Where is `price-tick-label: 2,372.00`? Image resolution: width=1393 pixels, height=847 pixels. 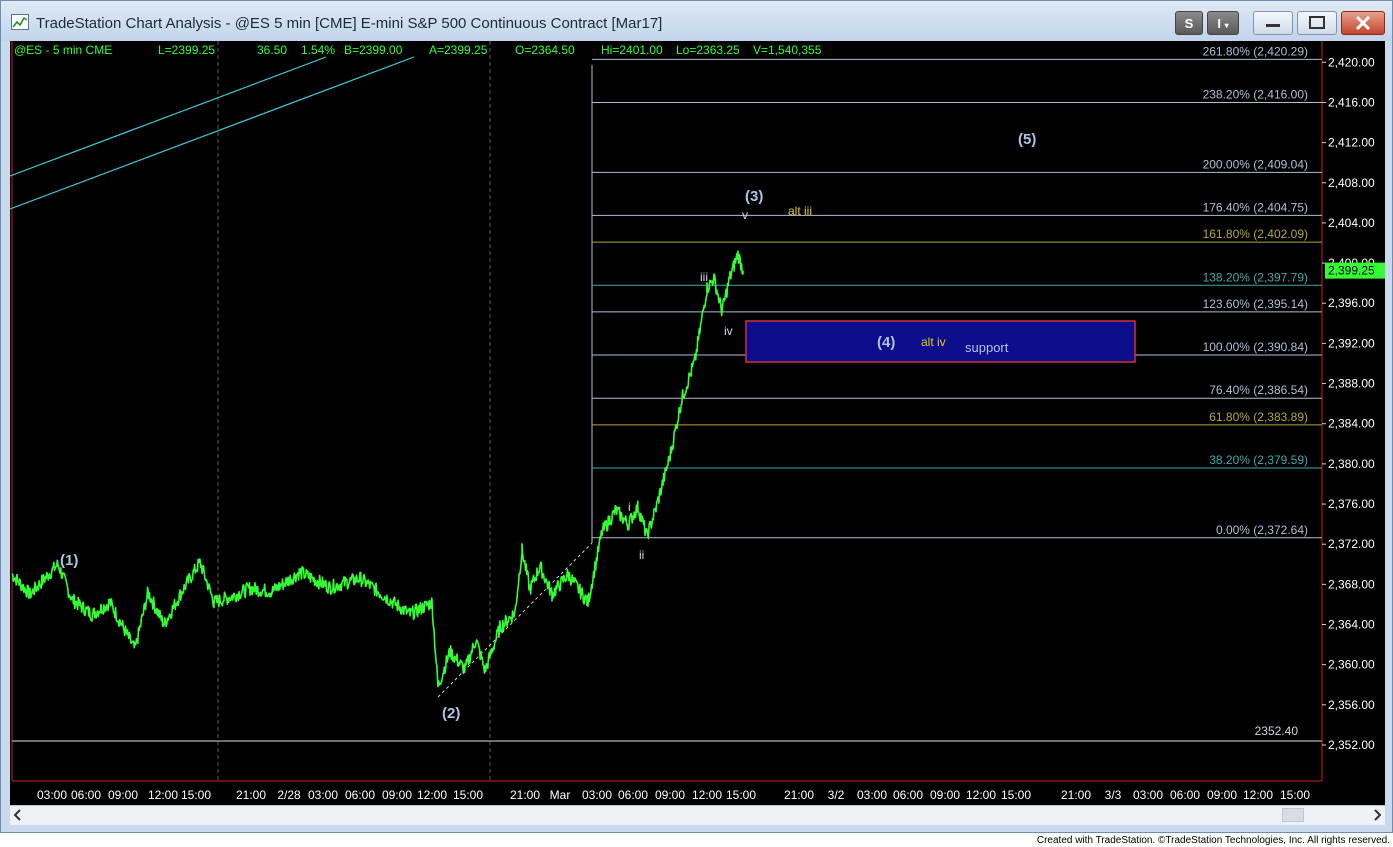
price-tick-label: 2,372.00 is located at coordinates (1351, 544).